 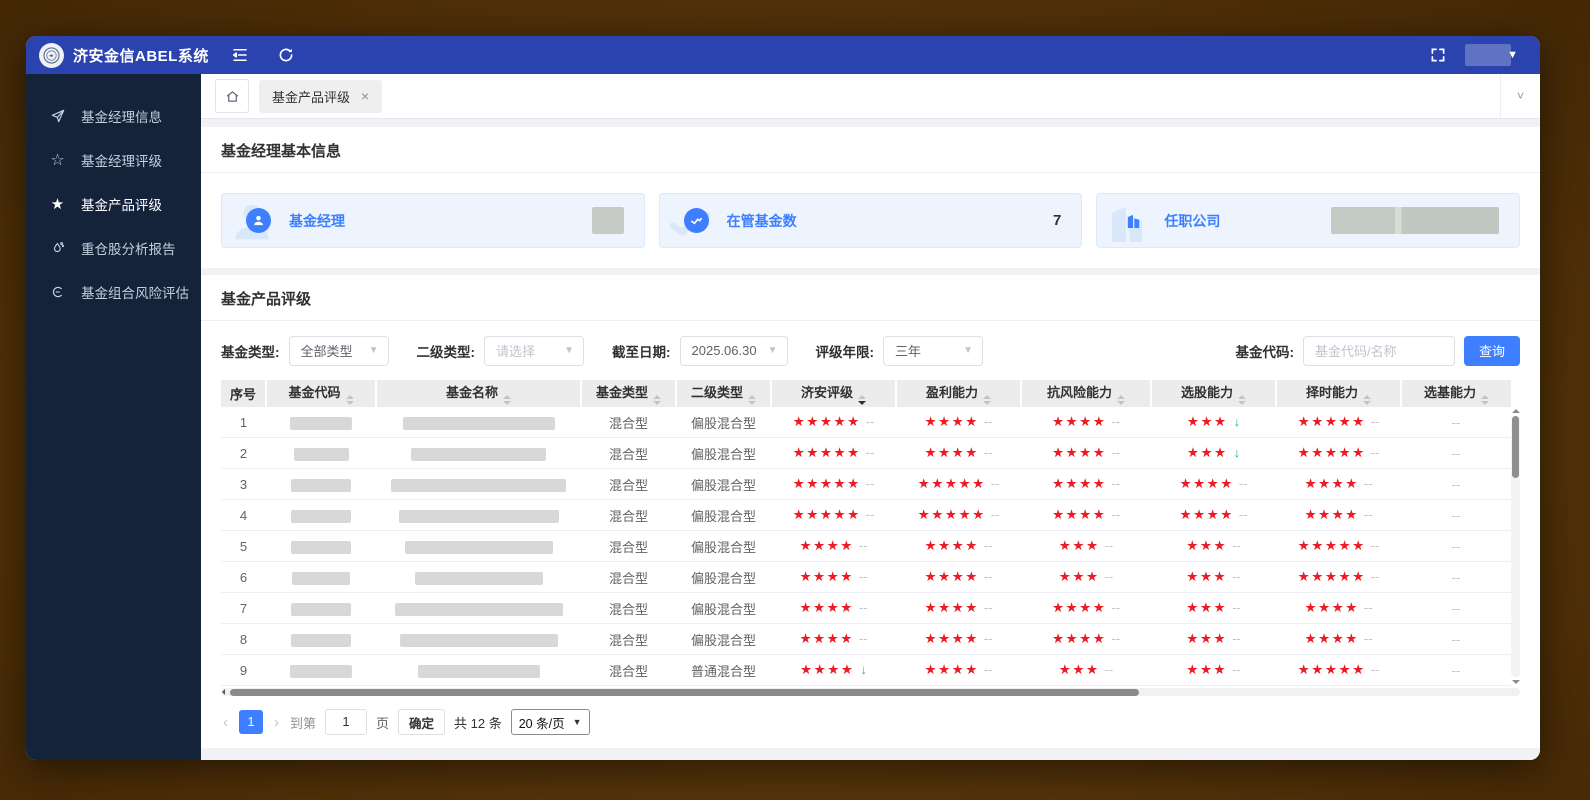 I want to click on column-header: 抗风险能力, so click(x=1085, y=393).